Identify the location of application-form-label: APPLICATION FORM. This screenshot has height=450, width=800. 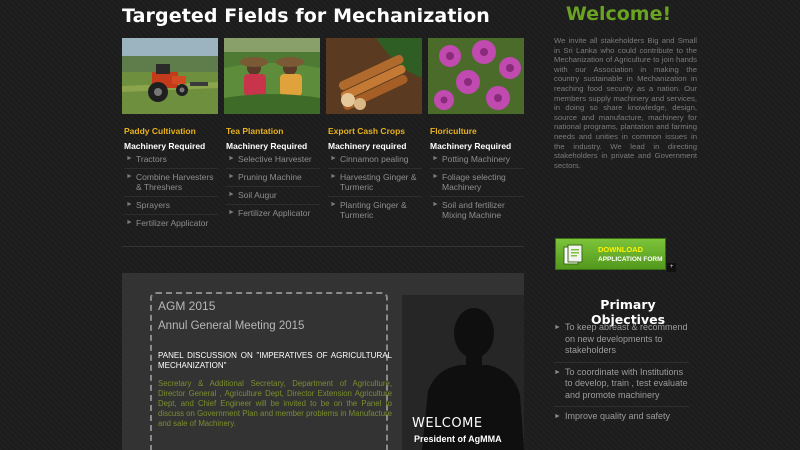
(630, 259).